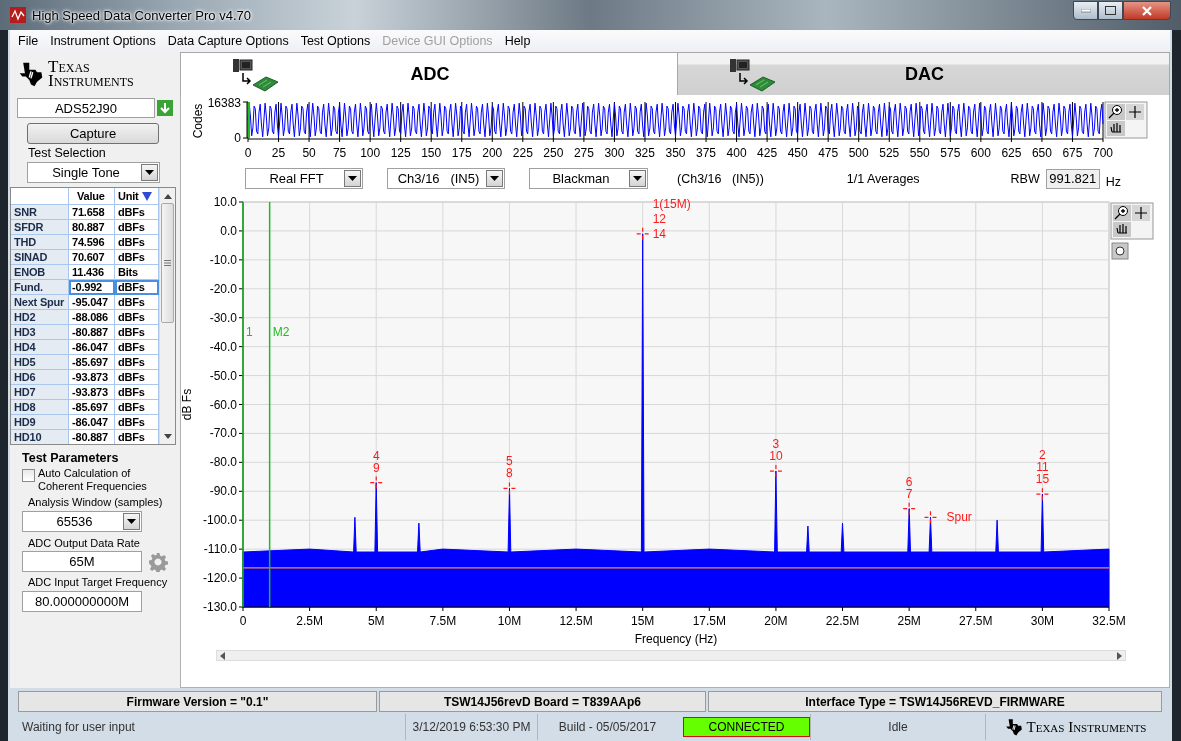 Image resolution: width=1181 pixels, height=741 pixels. I want to click on target-frequency-field: 80.000000000M, so click(82, 601).